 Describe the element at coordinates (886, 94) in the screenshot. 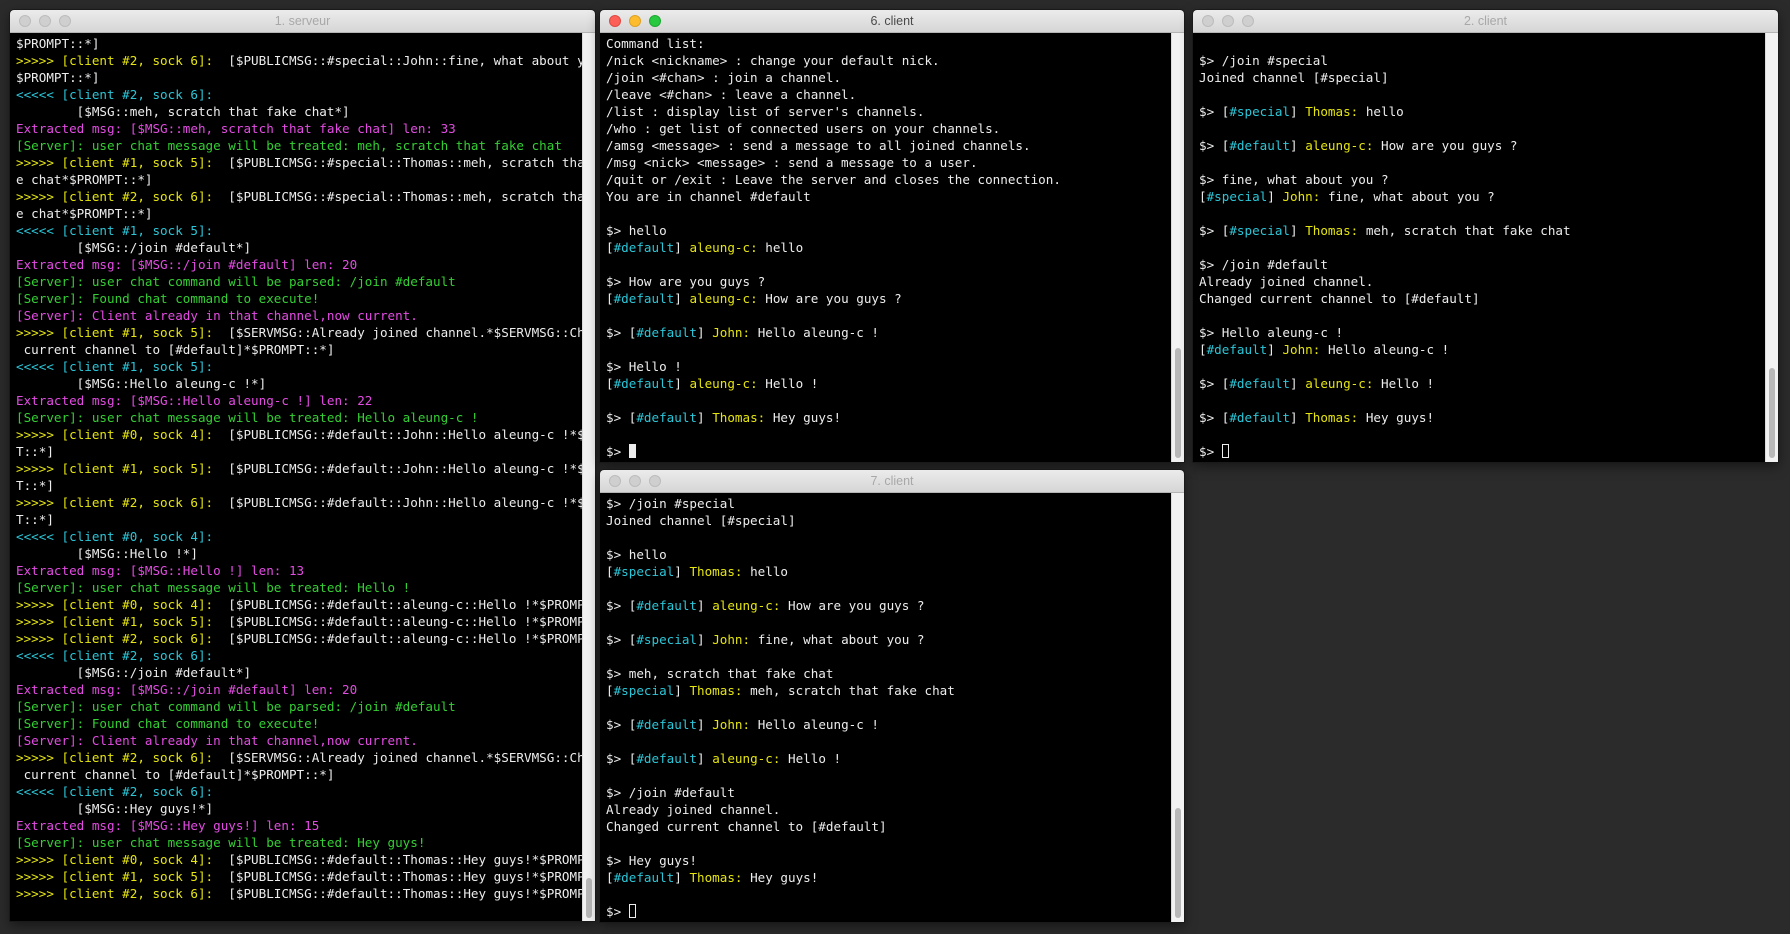

I see `terminal-line: /leave <#chan> : leave a channel.` at that location.